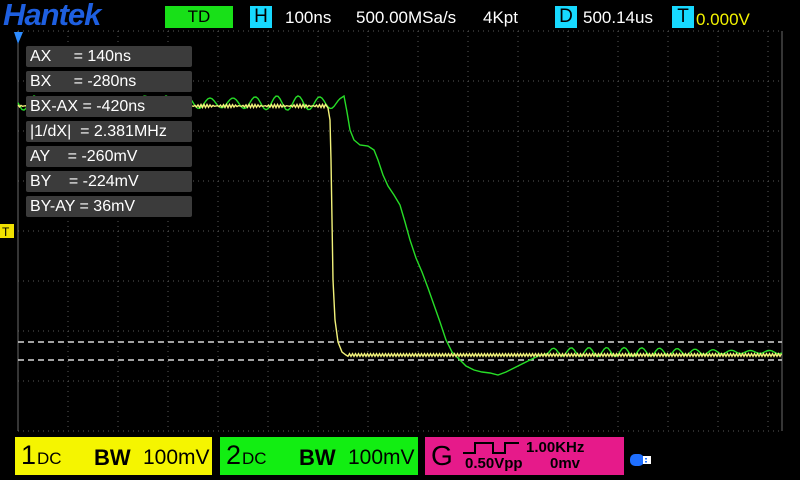 This screenshot has height=480, width=800. Describe the element at coordinates (49, 458) in the screenshot. I see `ch1-coupling: DC` at that location.